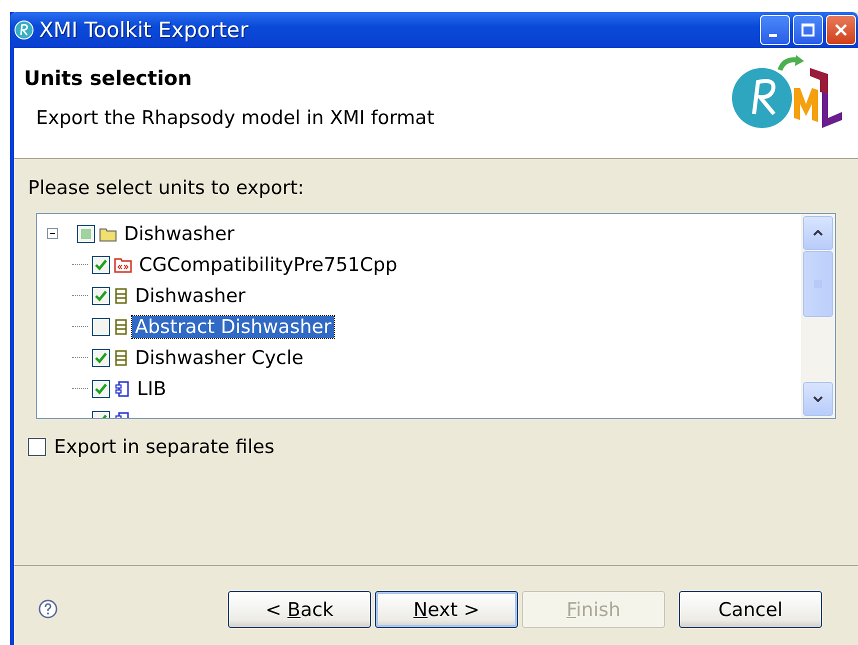  Describe the element at coordinates (233, 327) in the screenshot. I see `tree-item: Abstract Dishwasher` at that location.